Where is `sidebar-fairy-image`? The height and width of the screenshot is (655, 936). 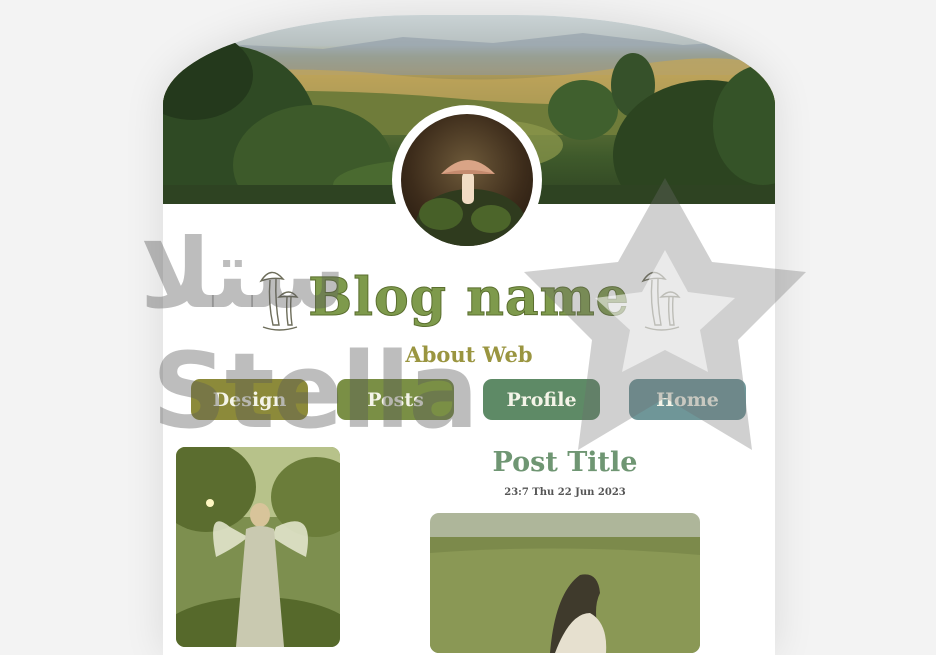 sidebar-fairy-image is located at coordinates (258, 547).